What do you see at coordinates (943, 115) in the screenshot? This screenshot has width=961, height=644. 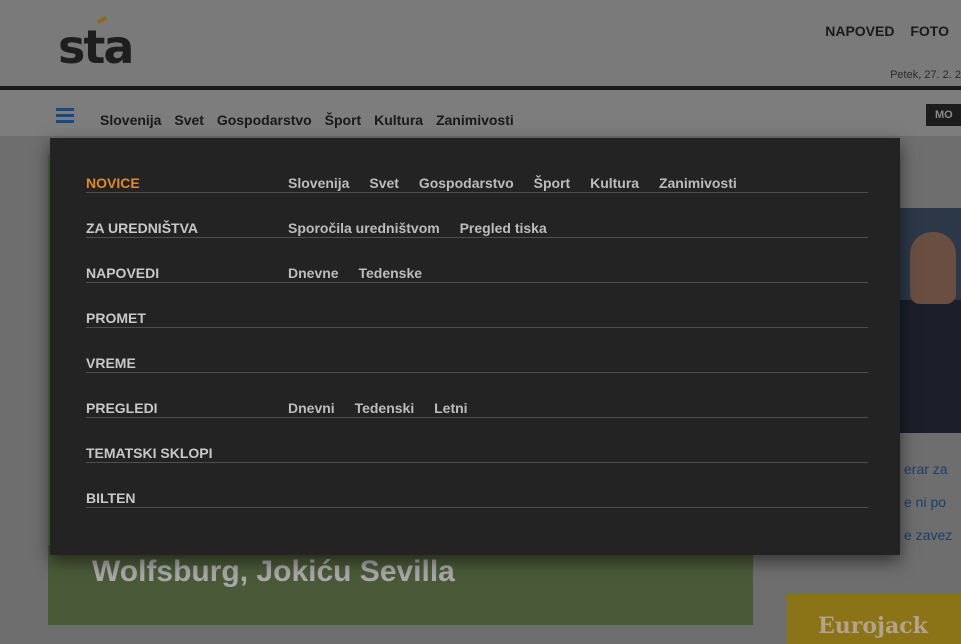 I see `account-button: MO` at bounding box center [943, 115].